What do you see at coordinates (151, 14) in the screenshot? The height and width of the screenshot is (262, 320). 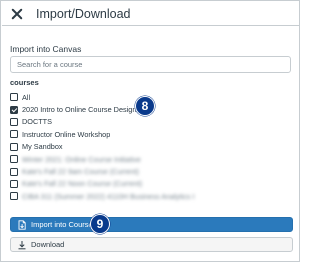 I see `tray-header: Import/Download` at bounding box center [151, 14].